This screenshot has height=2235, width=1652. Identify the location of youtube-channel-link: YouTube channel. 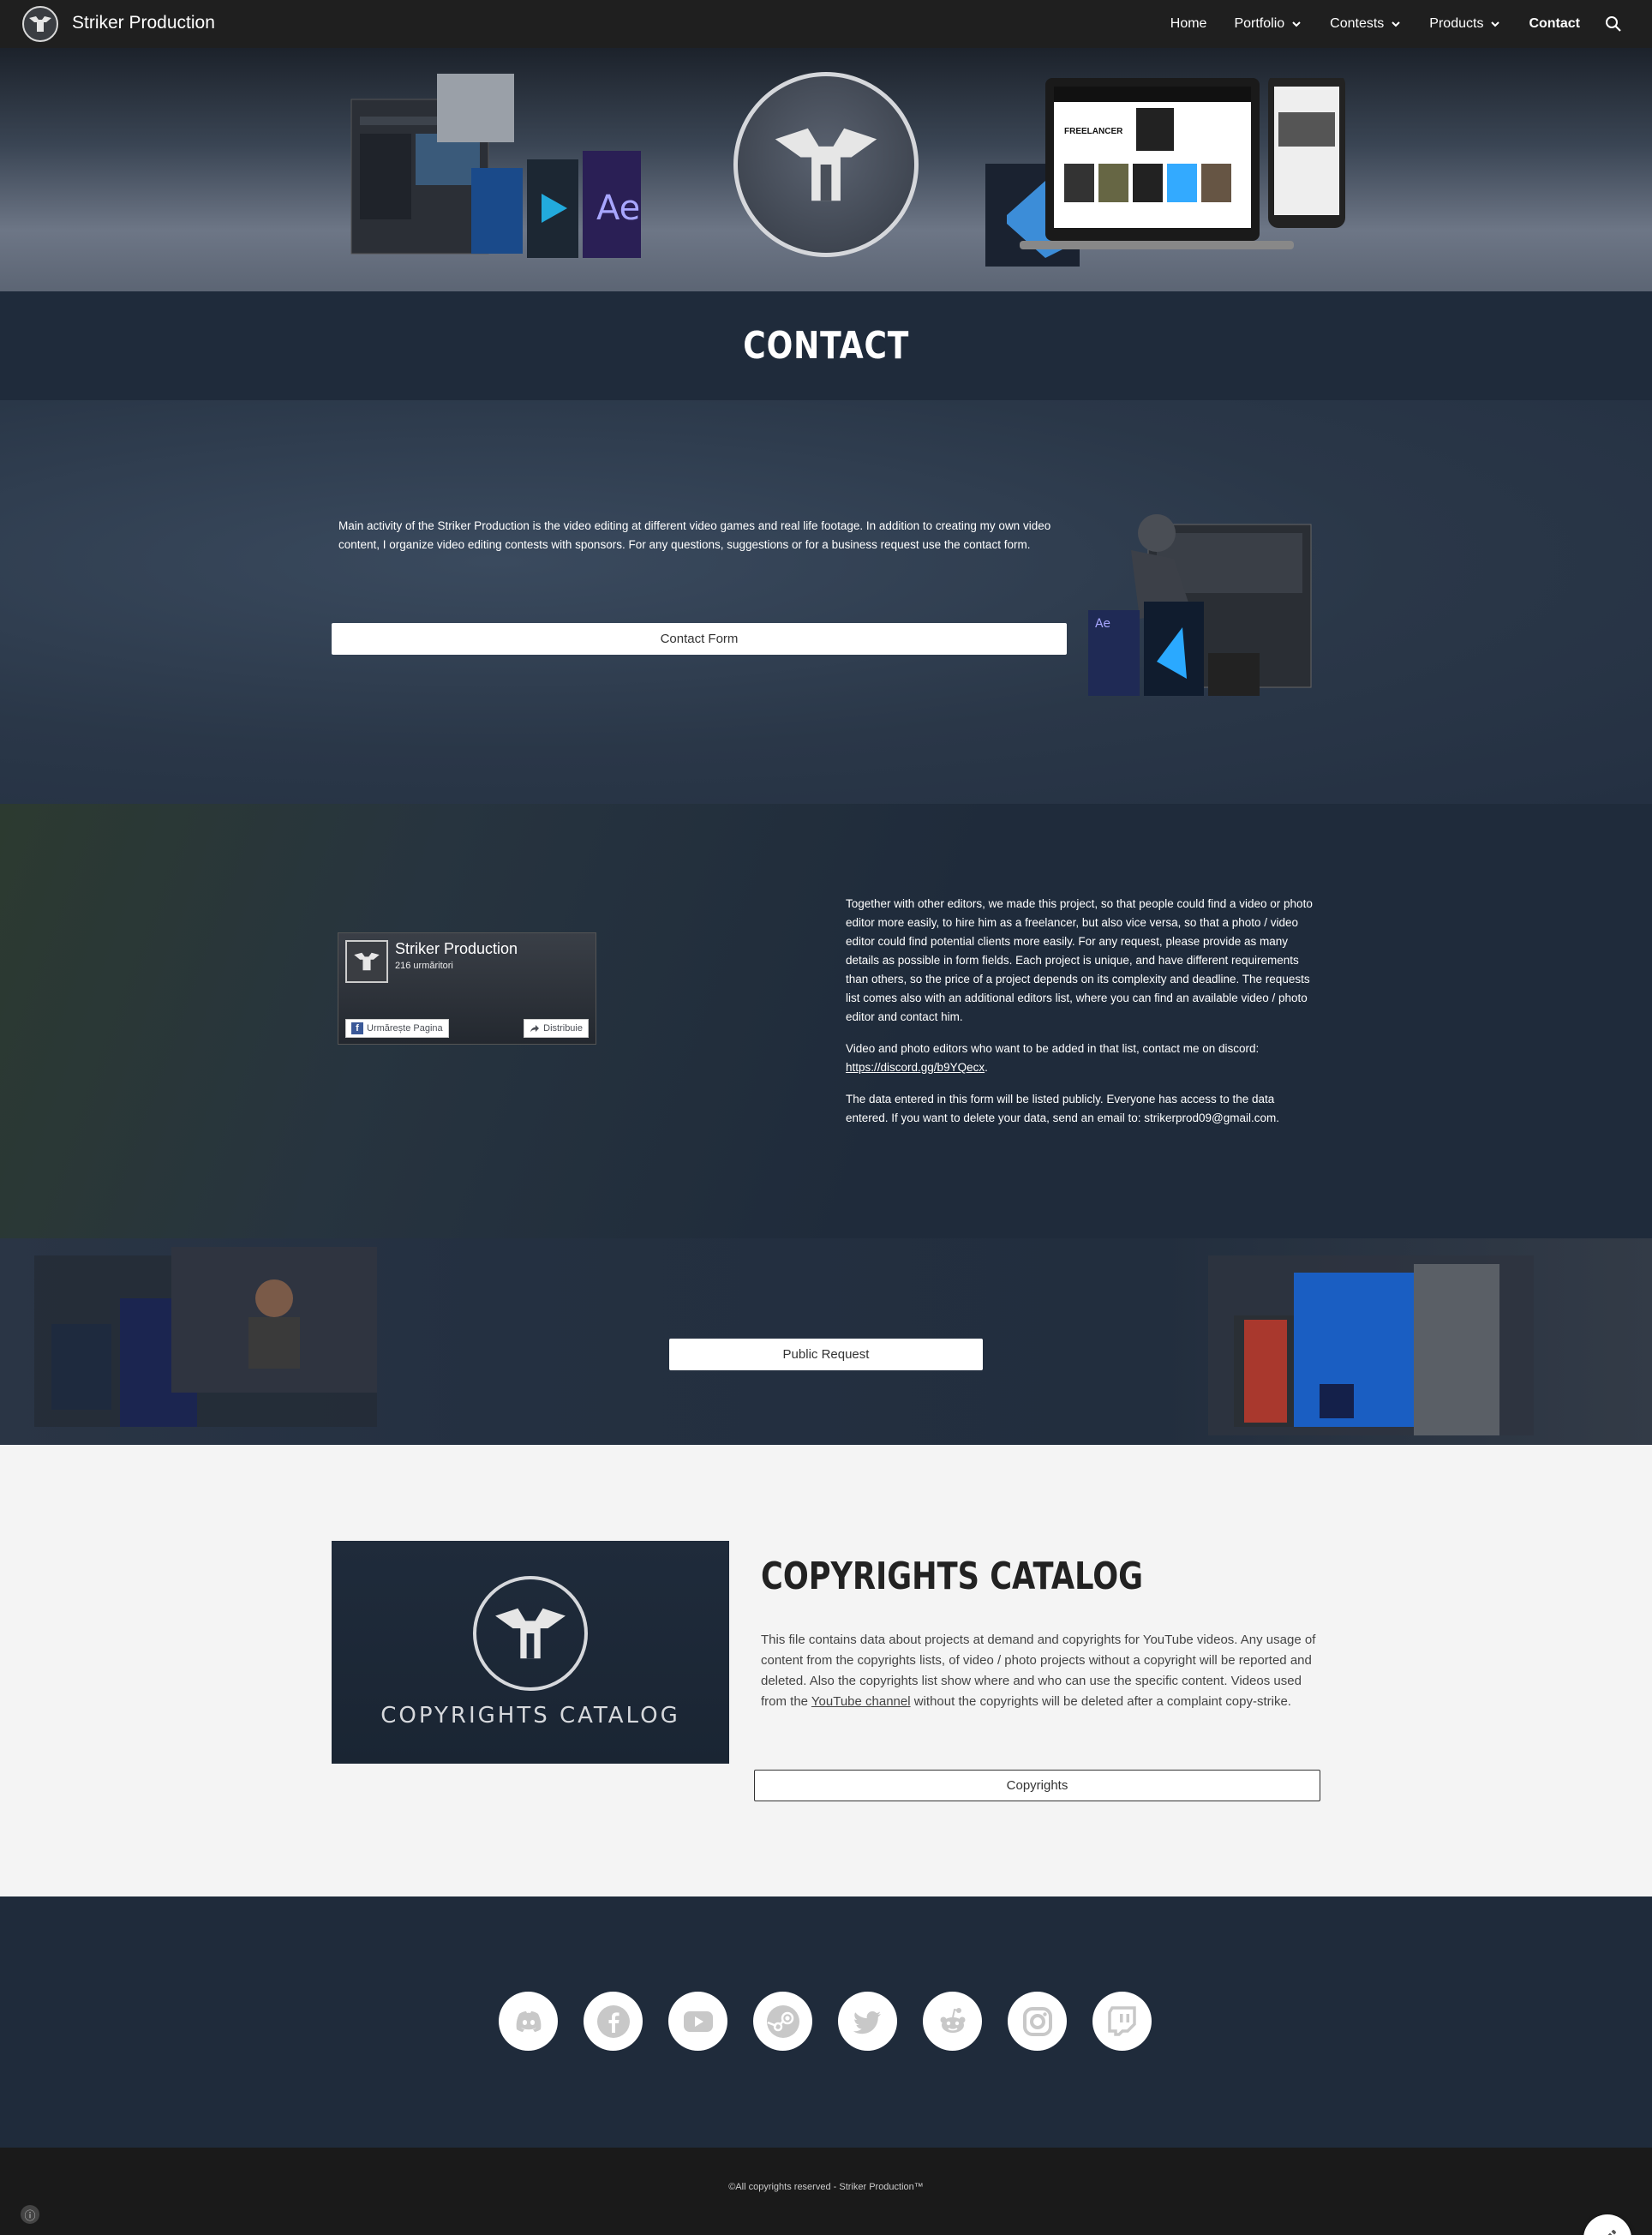
(861, 1701).